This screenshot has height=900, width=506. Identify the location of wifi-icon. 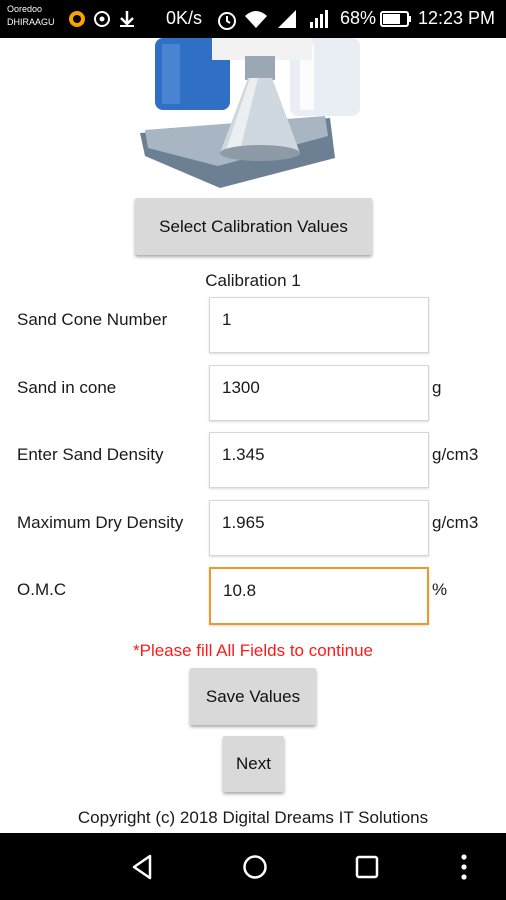
(256, 19).